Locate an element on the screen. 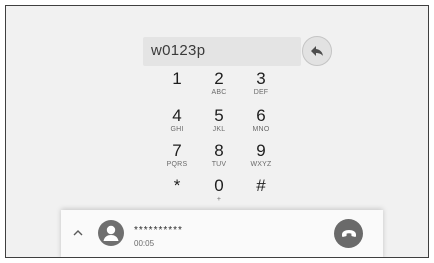  key-0: 0 + is located at coordinates (219, 193).